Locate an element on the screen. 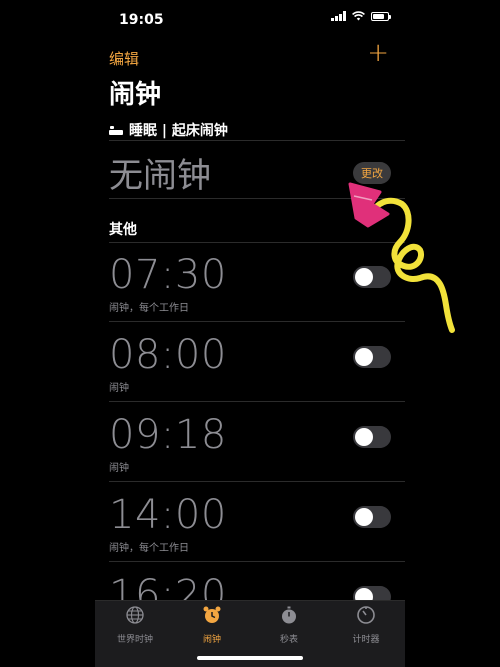 This screenshot has width=500, height=667. alarm-clock-icon is located at coordinates (212, 614).